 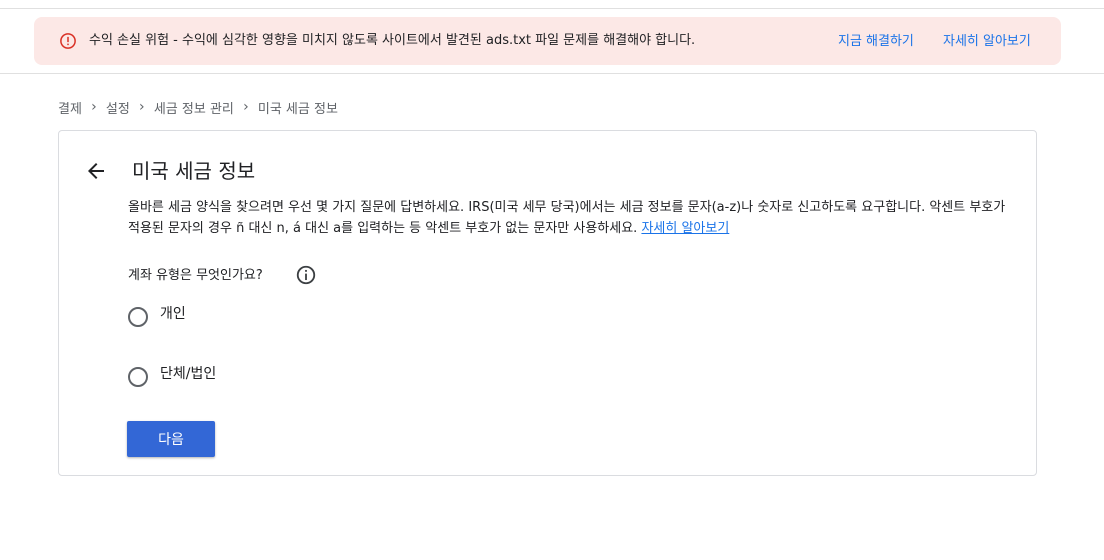 I want to click on breadcrumb-us-tax-info: 미국 세금 정보, so click(x=297, y=109).